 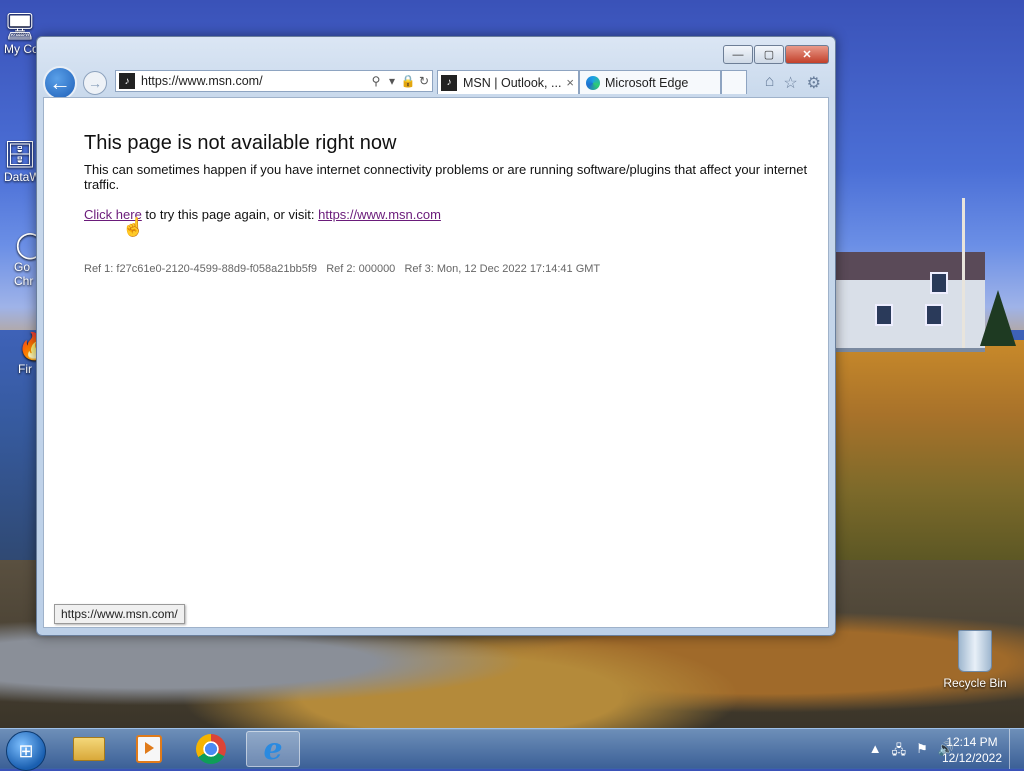 I want to click on network-icon: 🖧, so click(x=899, y=752).